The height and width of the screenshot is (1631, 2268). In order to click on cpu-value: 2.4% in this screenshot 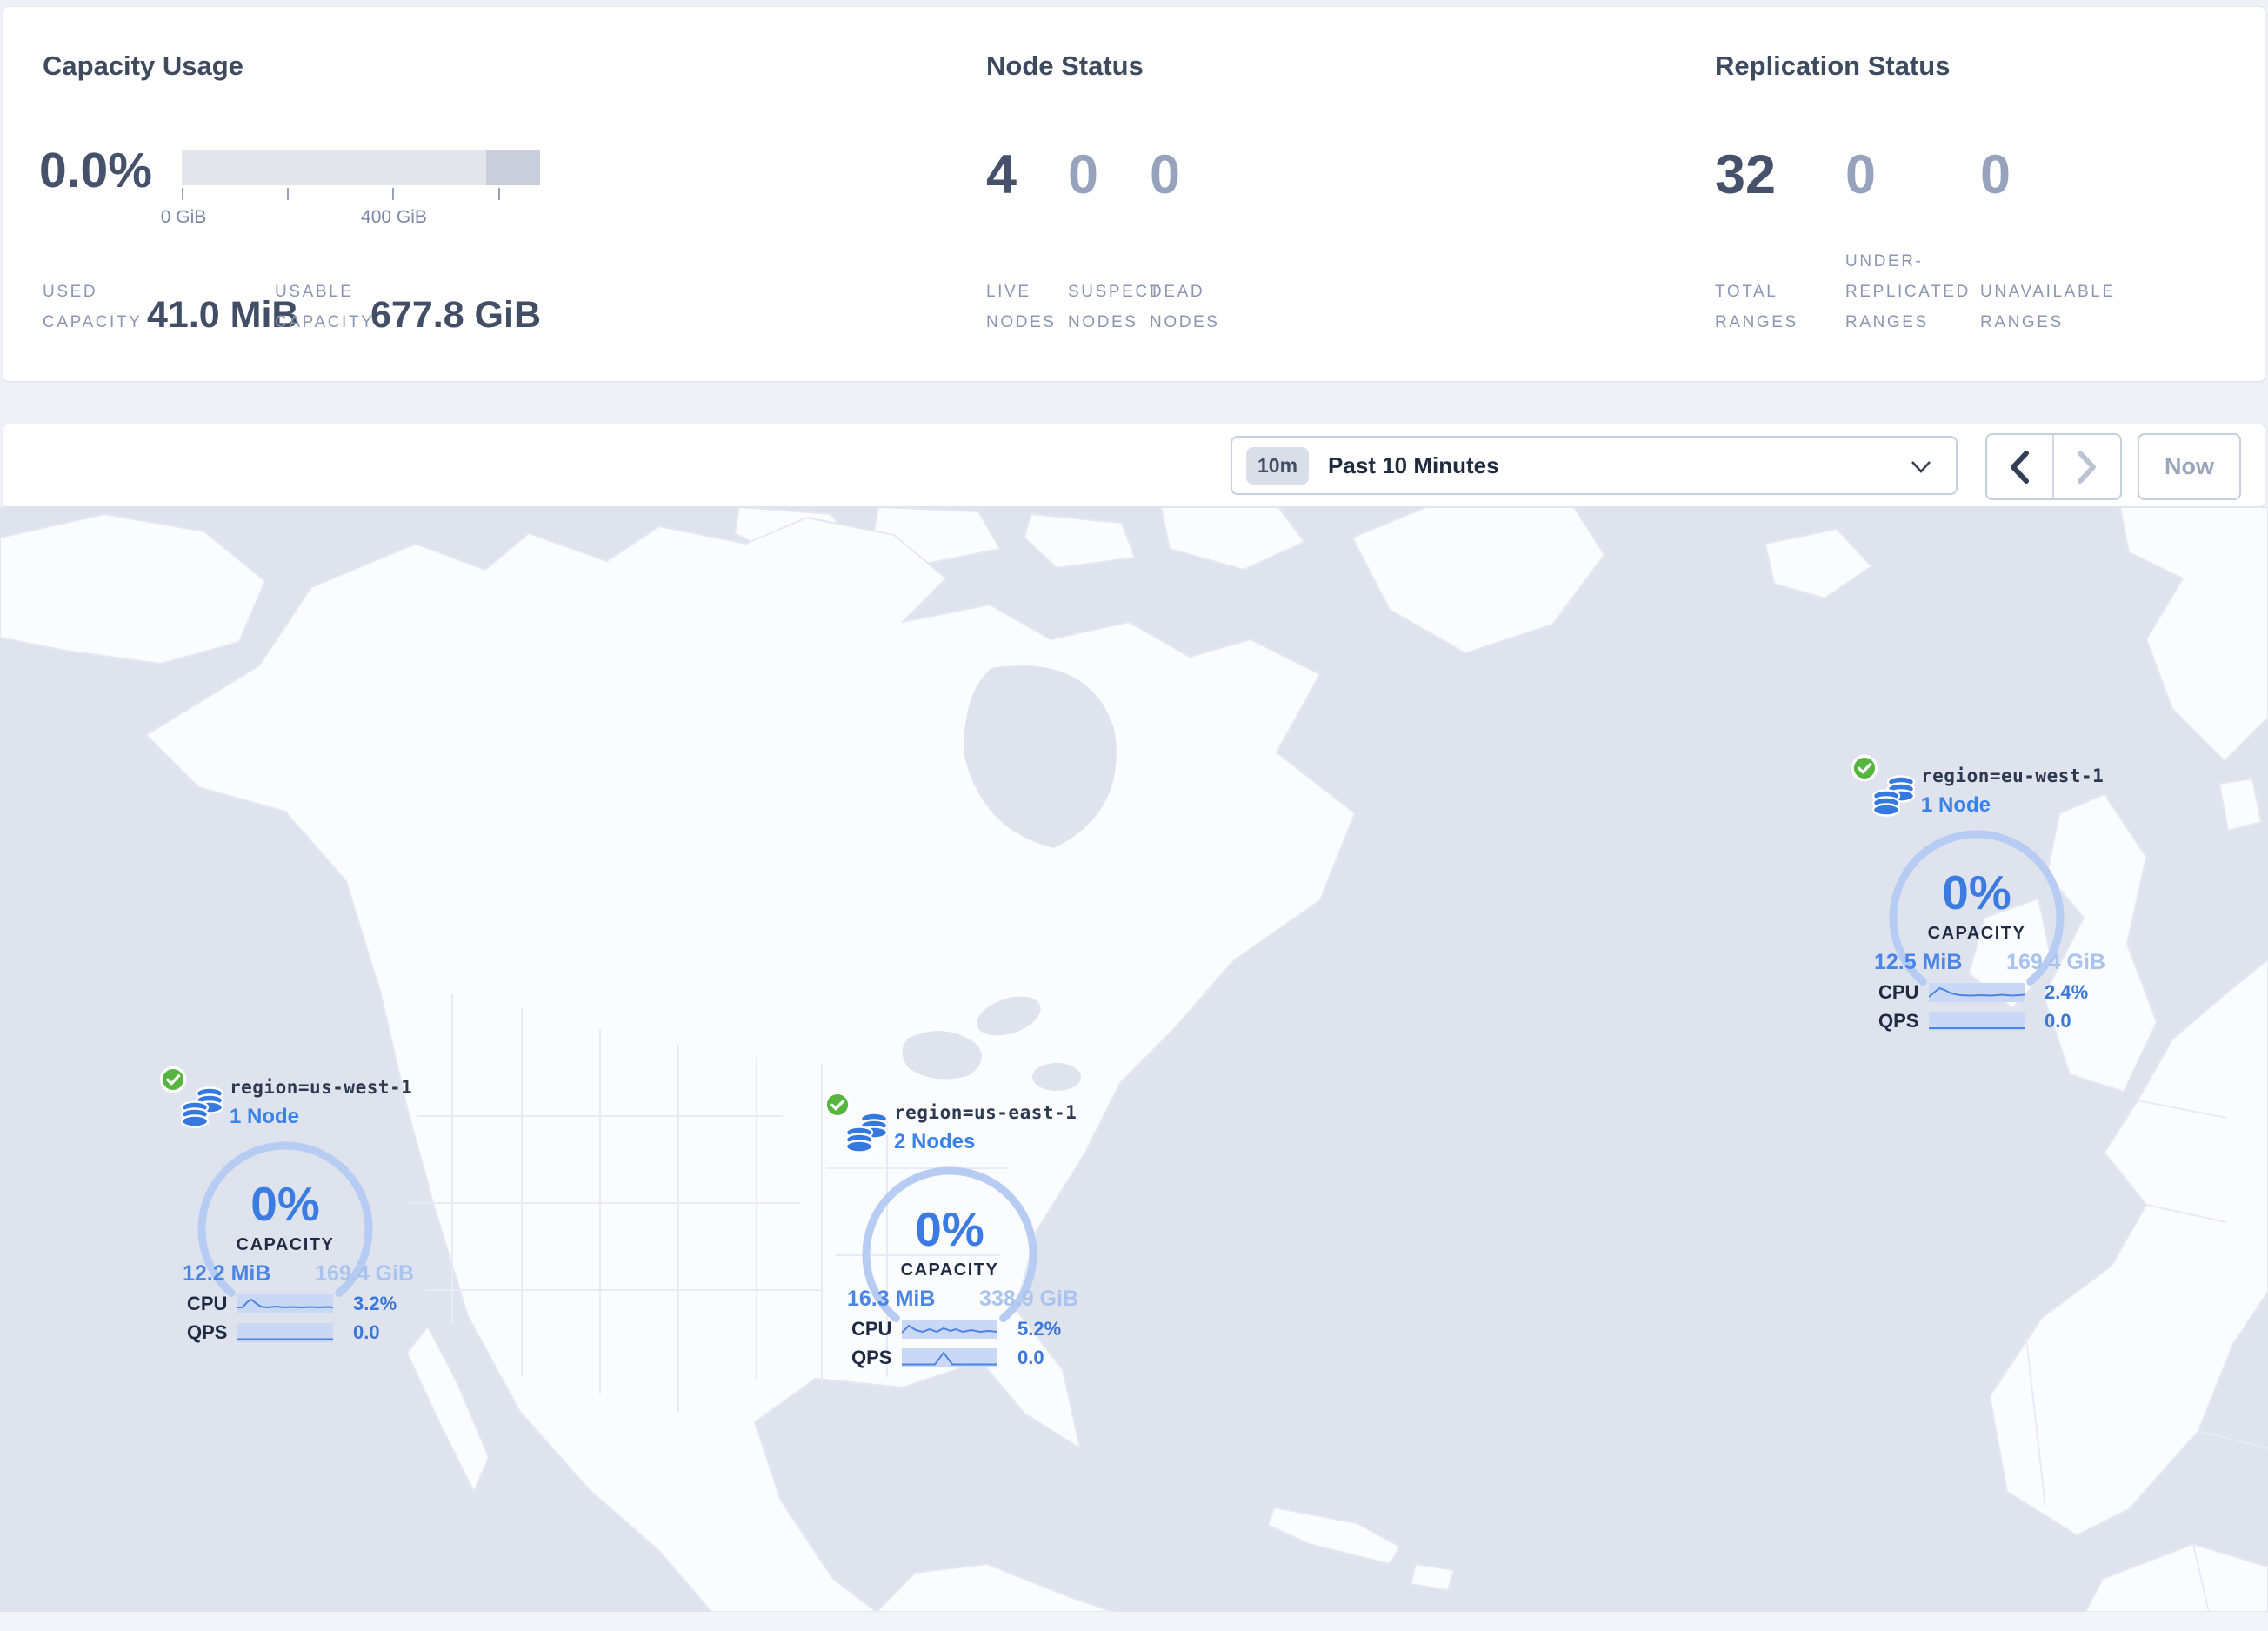, I will do `click(2067, 992)`.